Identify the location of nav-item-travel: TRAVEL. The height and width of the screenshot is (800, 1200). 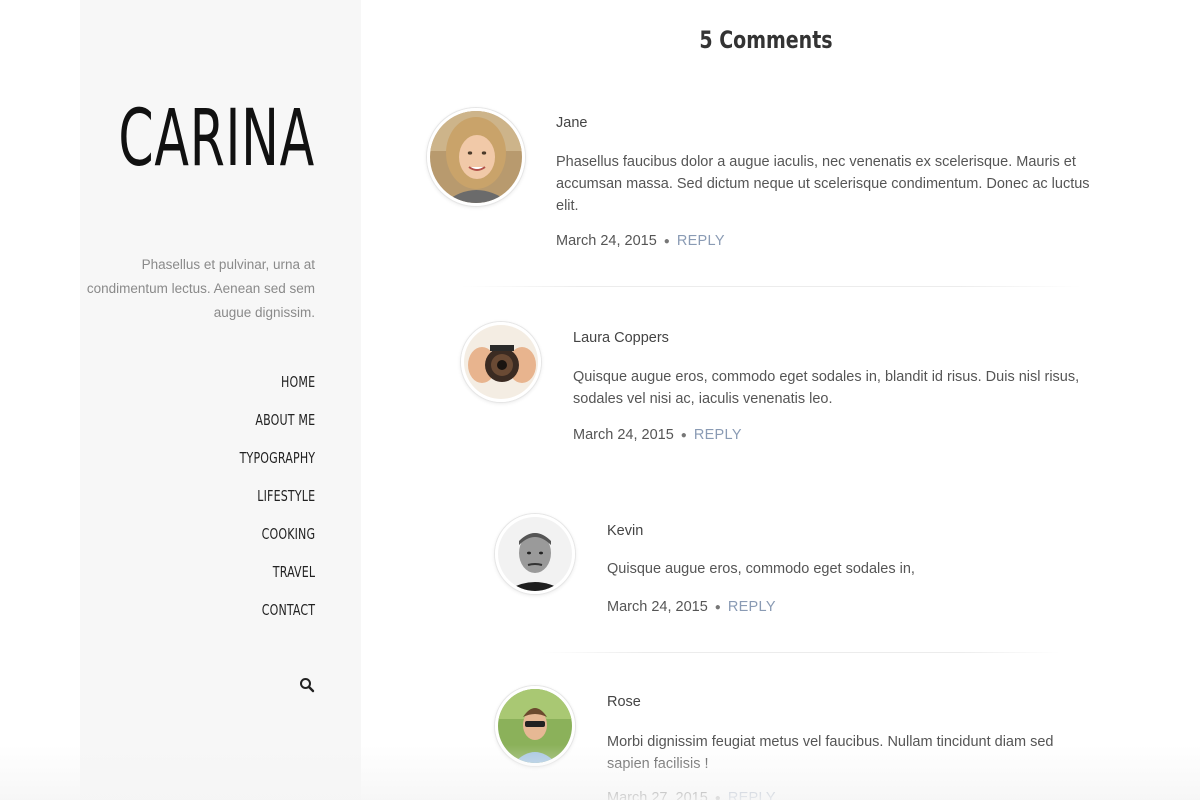
(277, 577).